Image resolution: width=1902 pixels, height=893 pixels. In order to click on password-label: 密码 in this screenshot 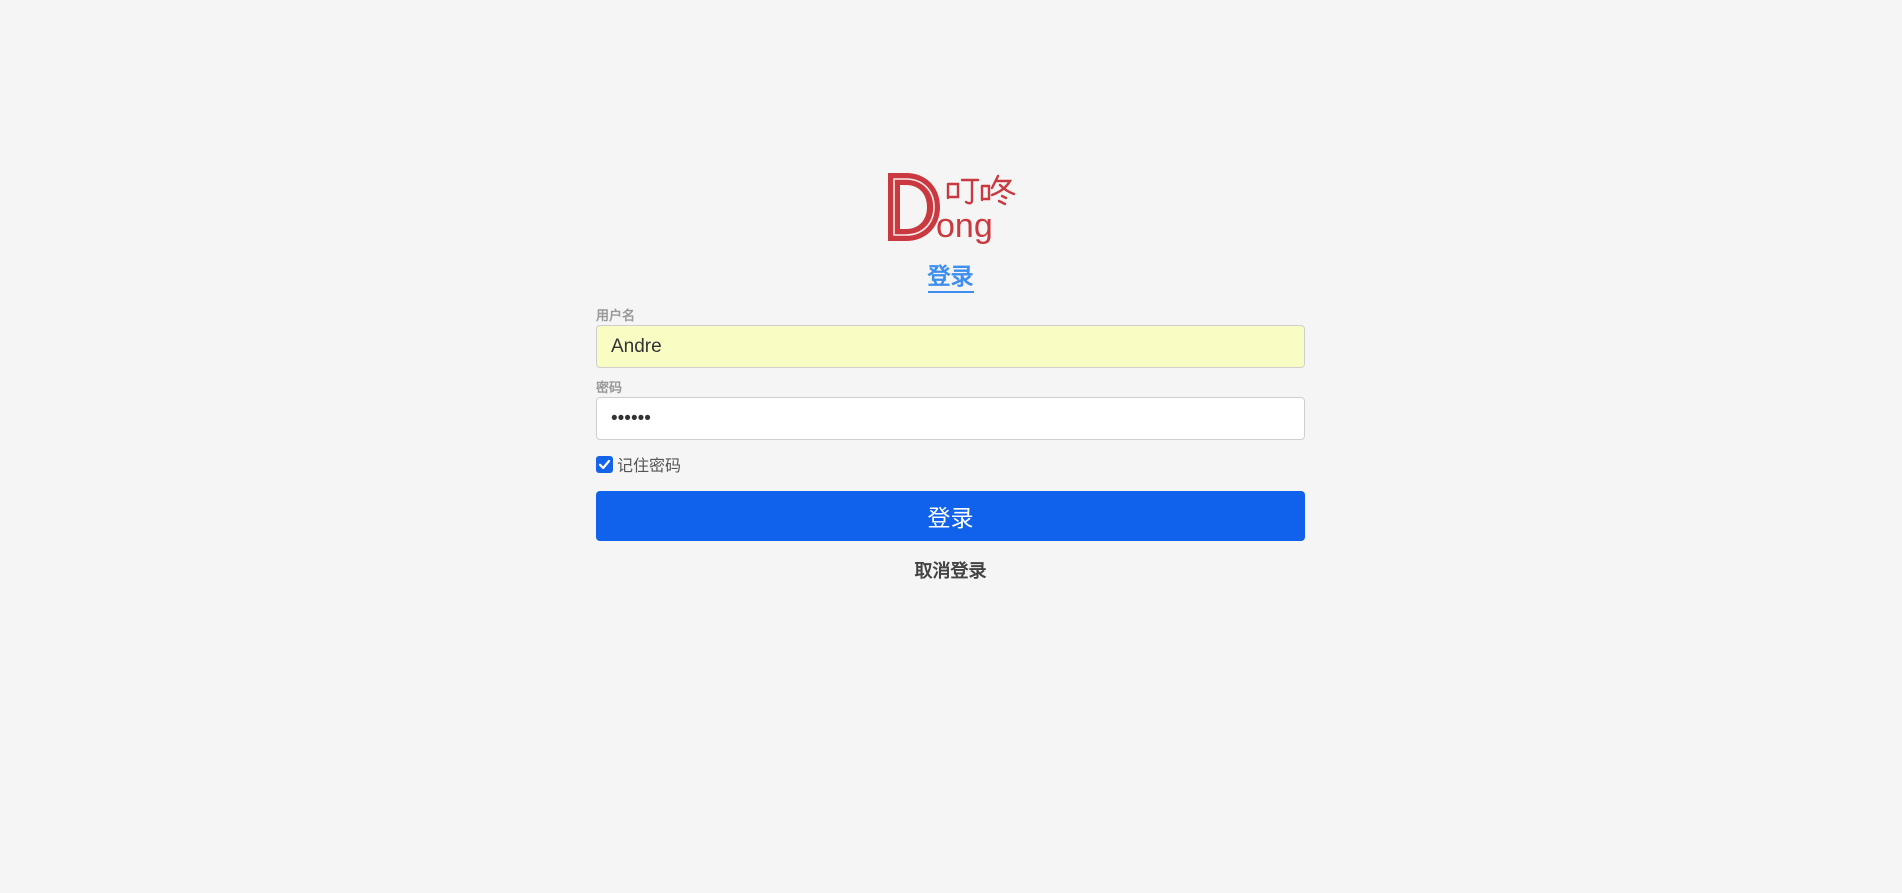, I will do `click(609, 387)`.